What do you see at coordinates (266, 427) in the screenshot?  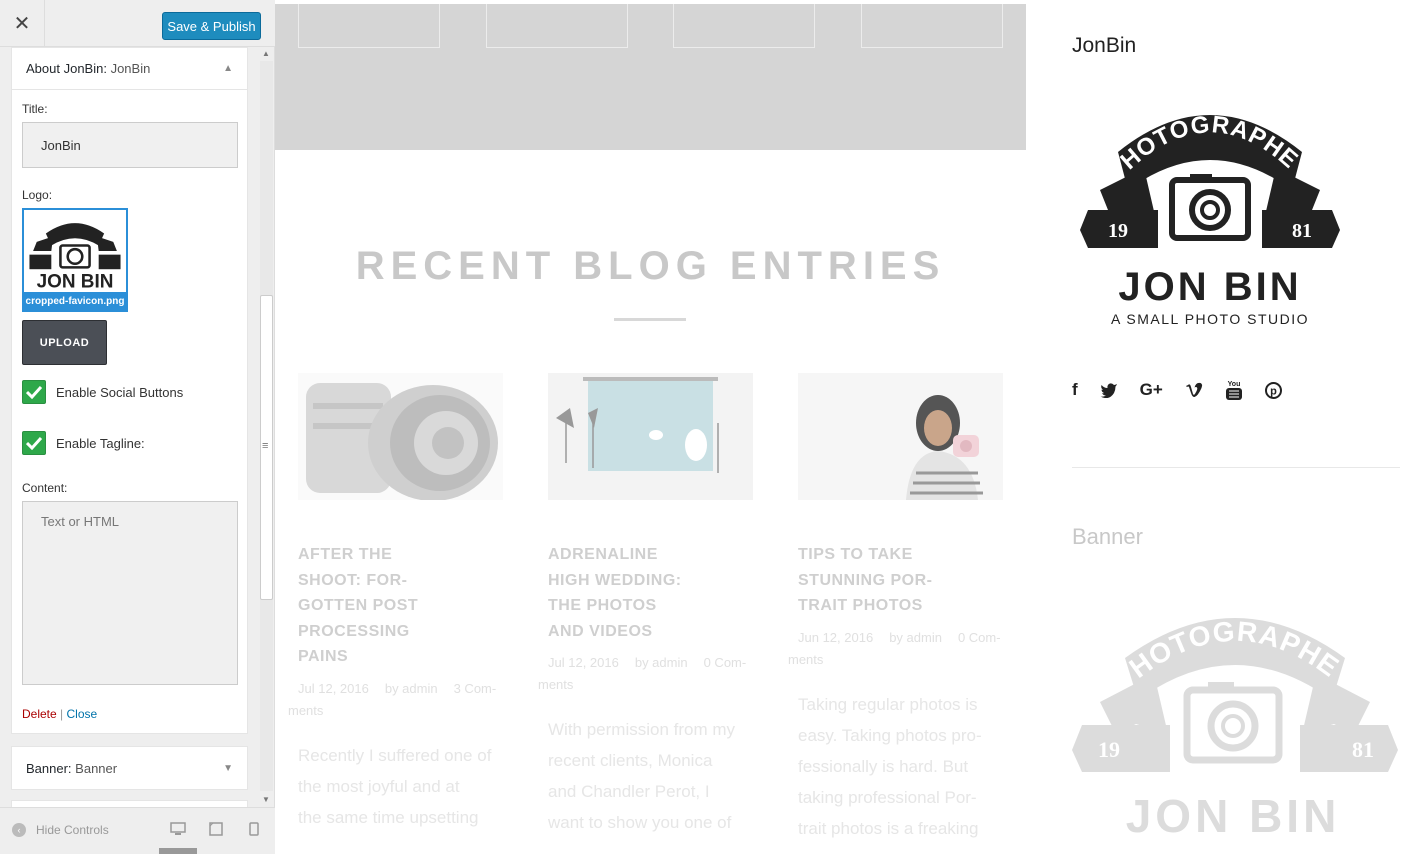 I see `panel-scrollbar: ▲ ▼` at bounding box center [266, 427].